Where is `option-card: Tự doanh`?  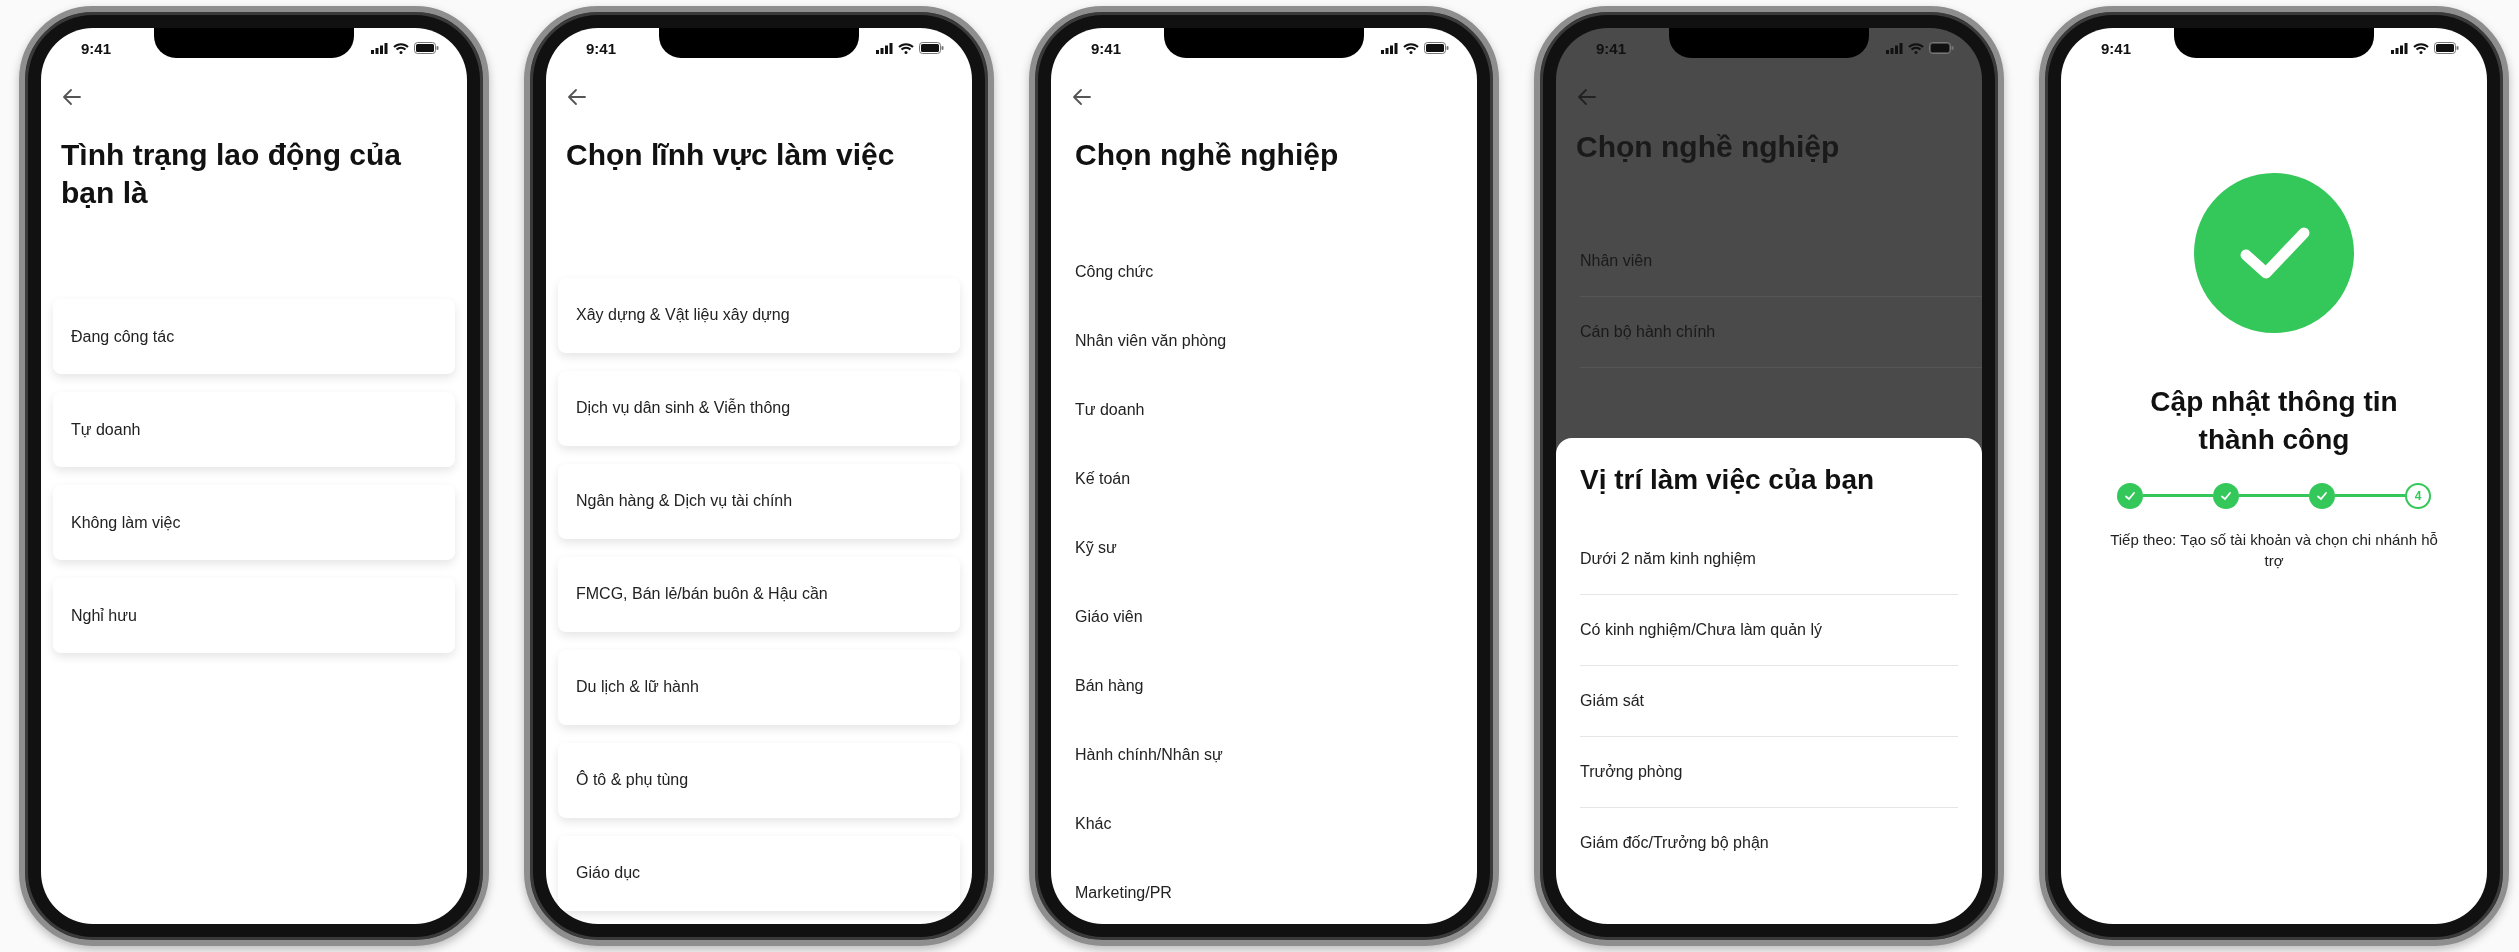
option-card: Tự doanh is located at coordinates (254, 429).